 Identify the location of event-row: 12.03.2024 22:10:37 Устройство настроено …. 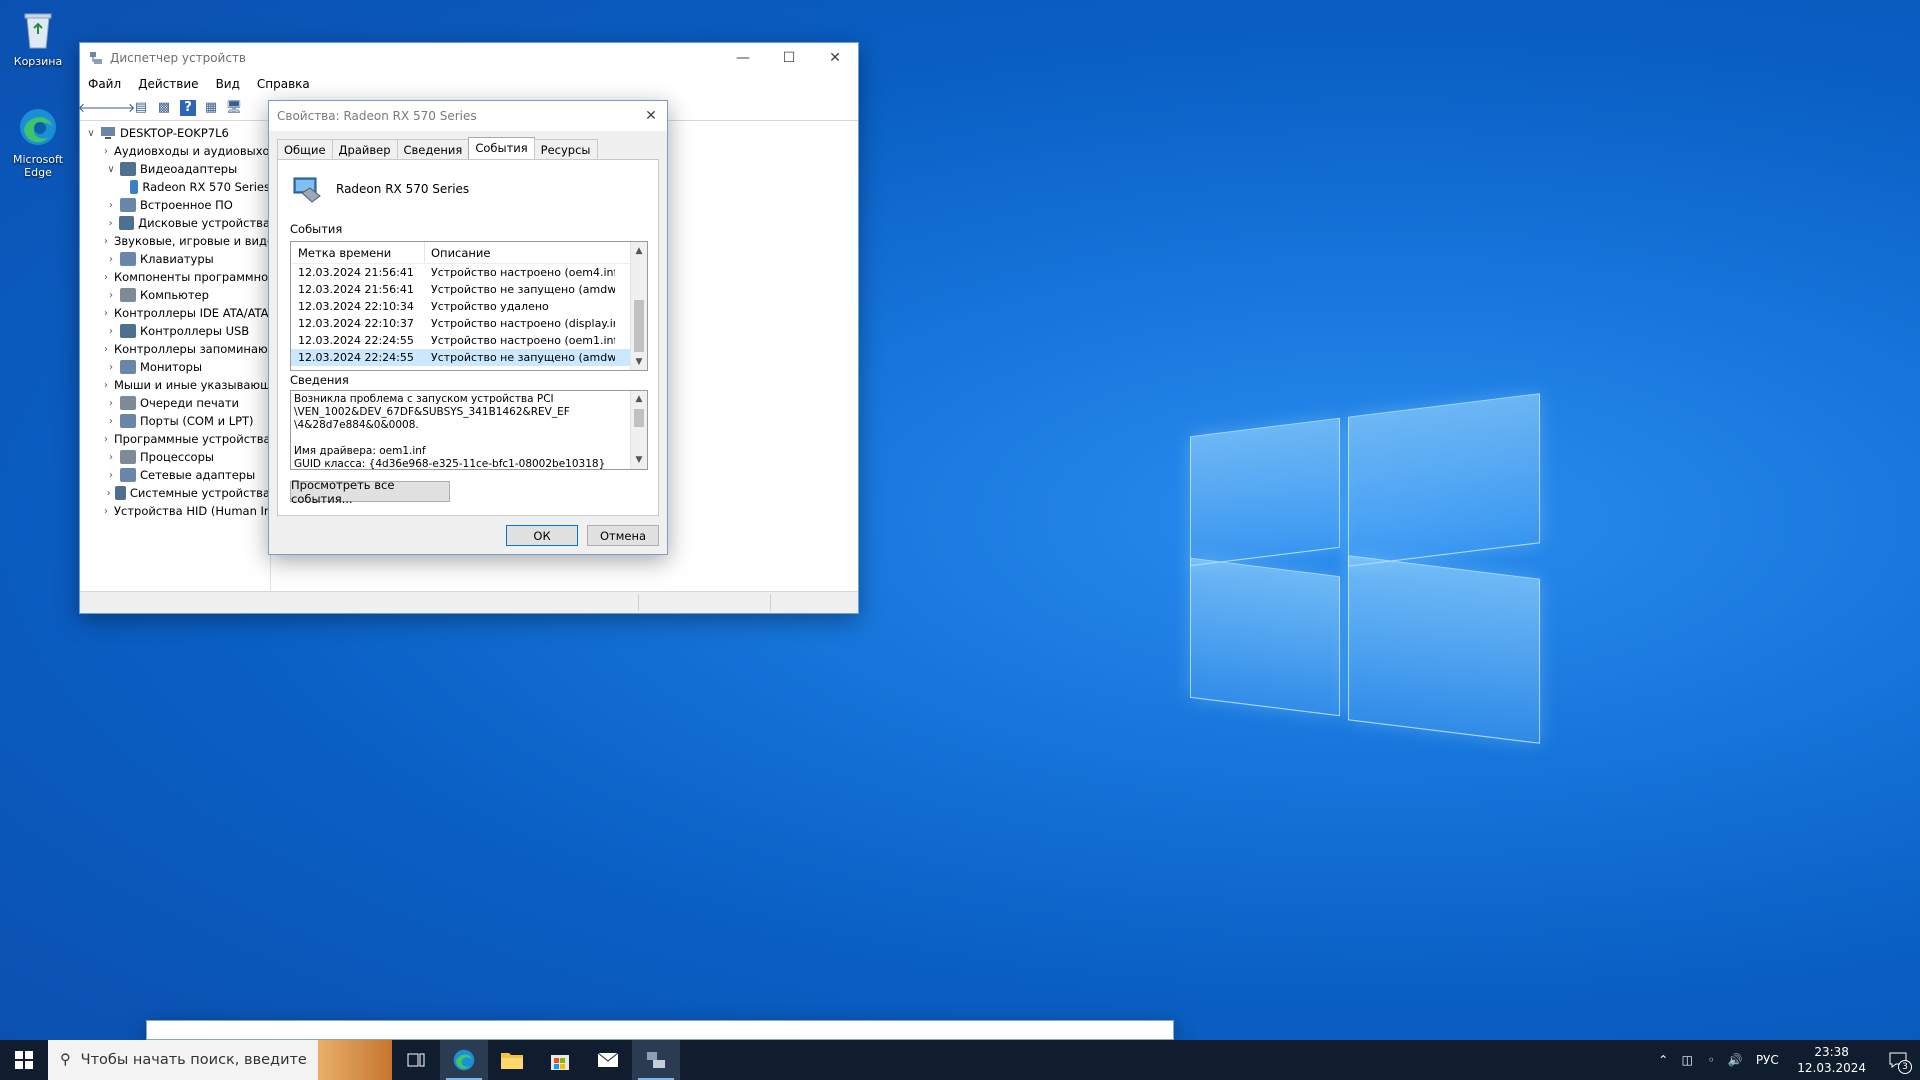
(469, 323).